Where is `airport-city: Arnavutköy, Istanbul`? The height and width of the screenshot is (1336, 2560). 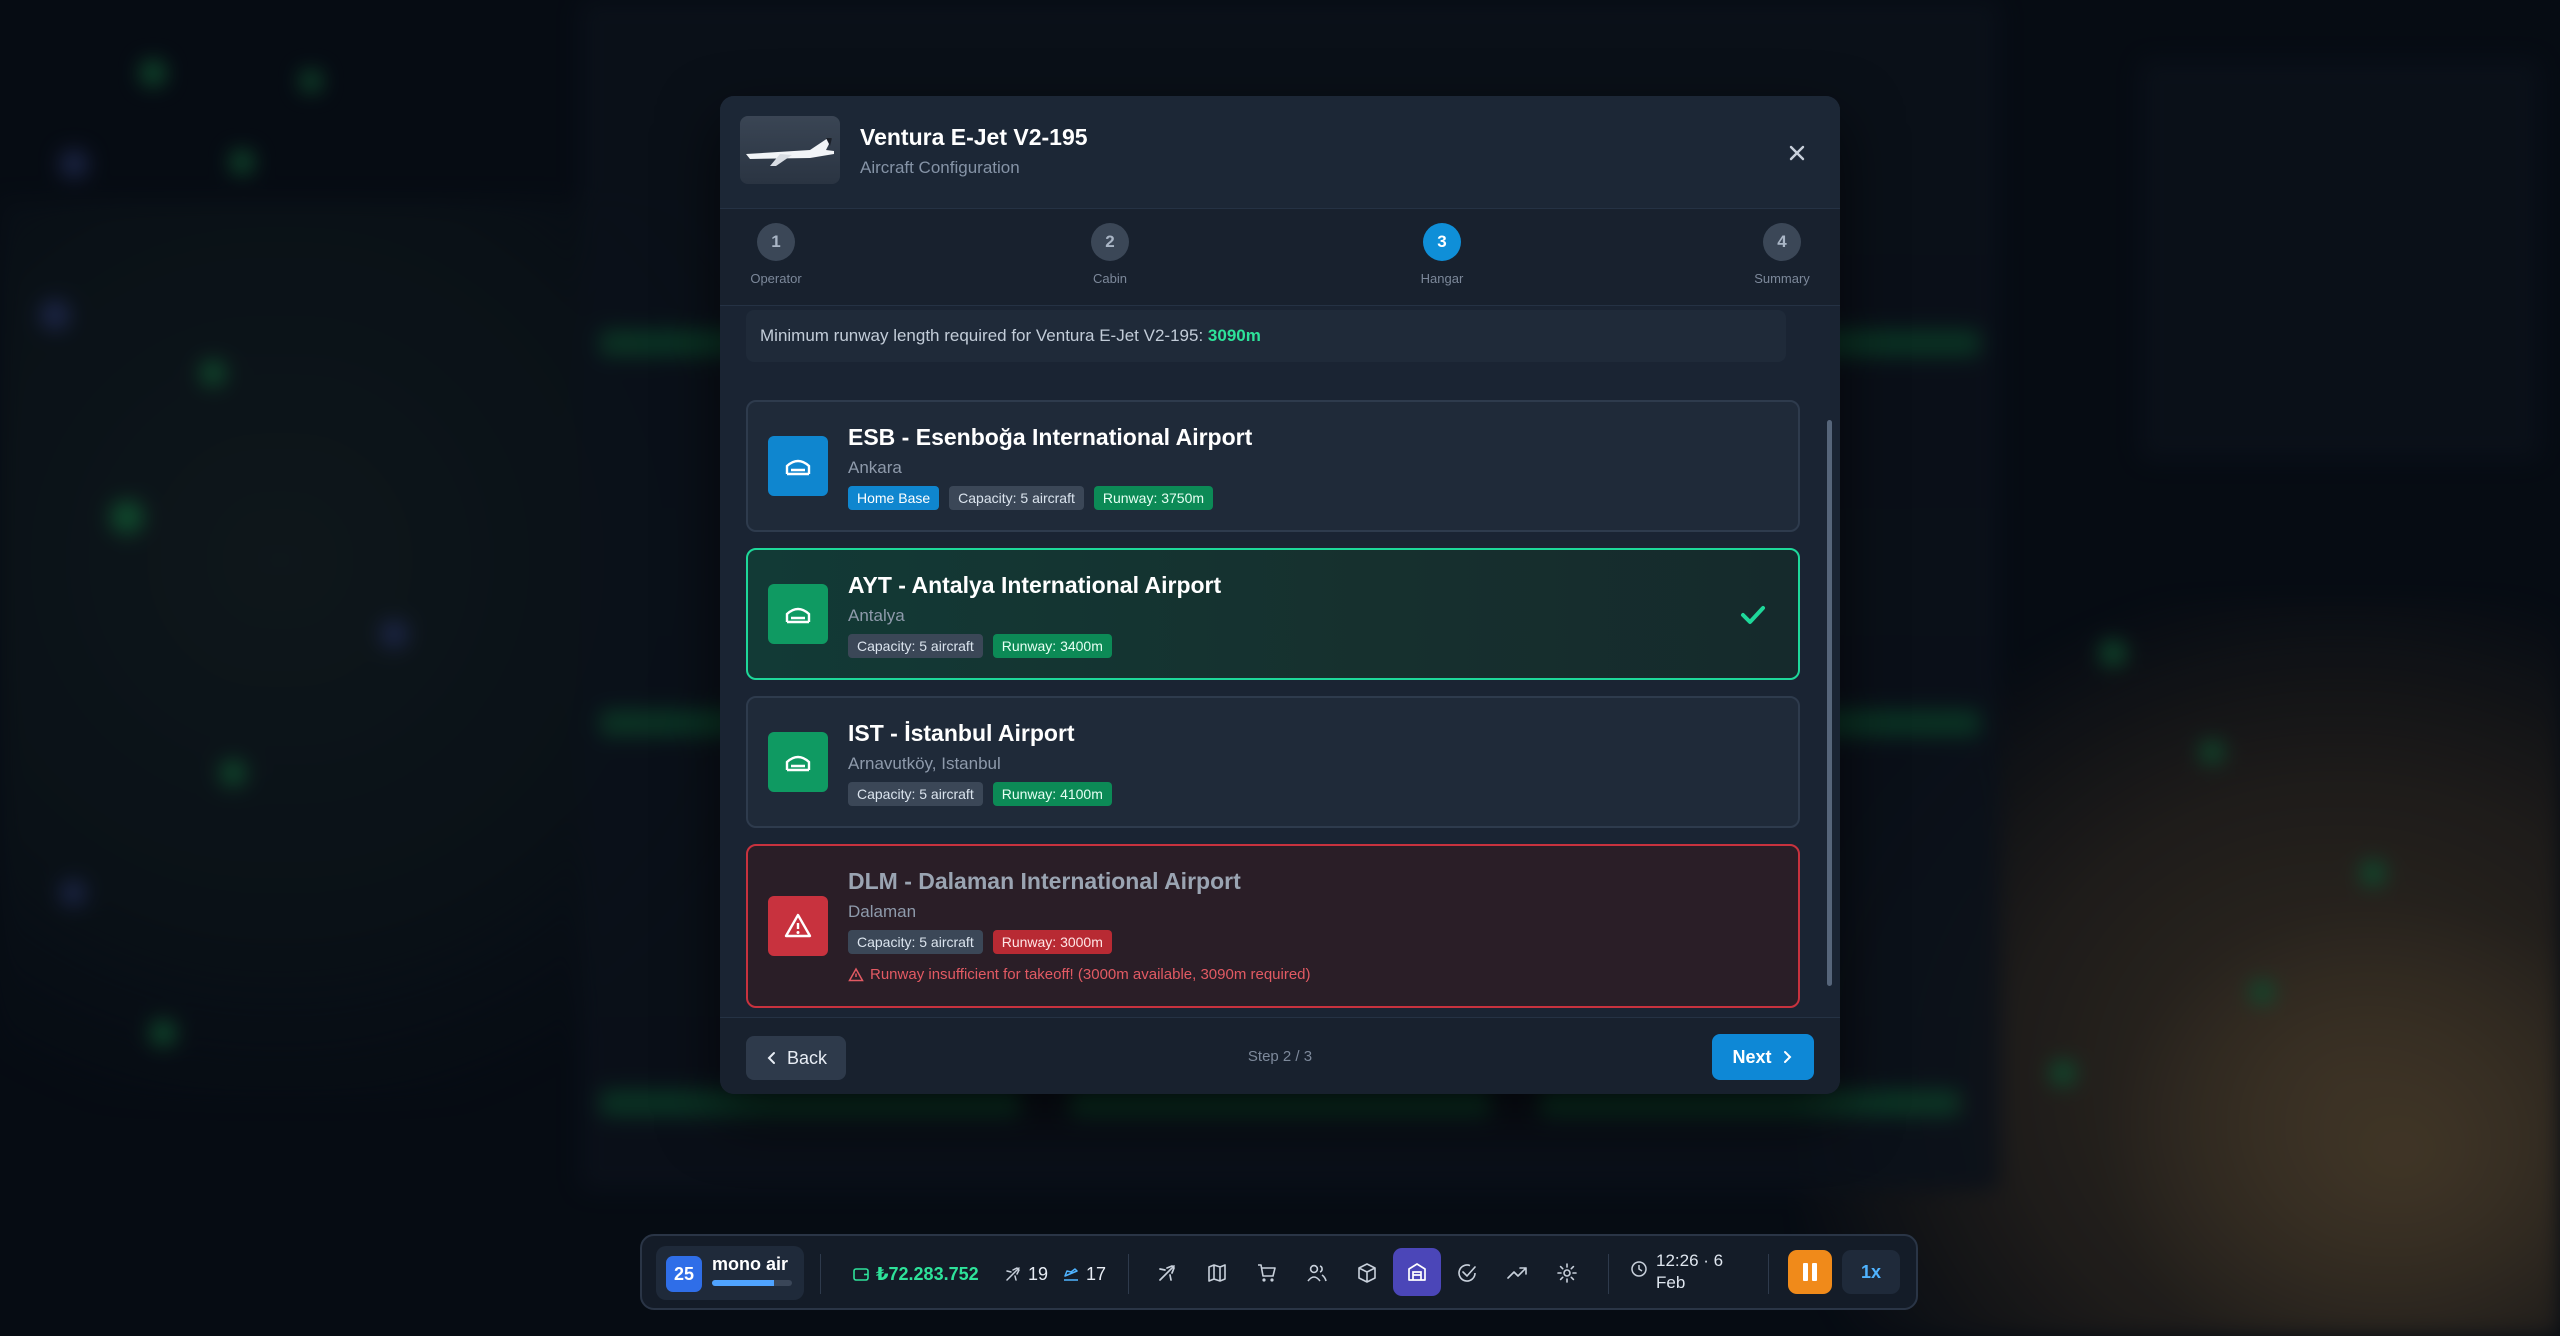
airport-city: Arnavutköy, Istanbul is located at coordinates (924, 763).